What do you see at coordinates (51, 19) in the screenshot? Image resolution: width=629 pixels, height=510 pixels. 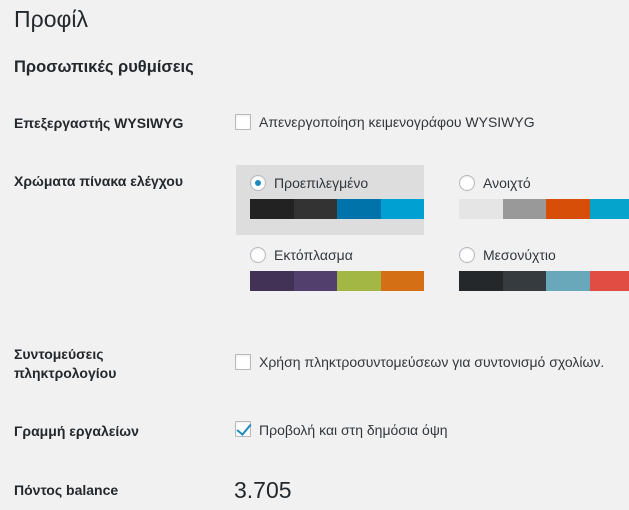 I see `page-title: Προφίλ` at bounding box center [51, 19].